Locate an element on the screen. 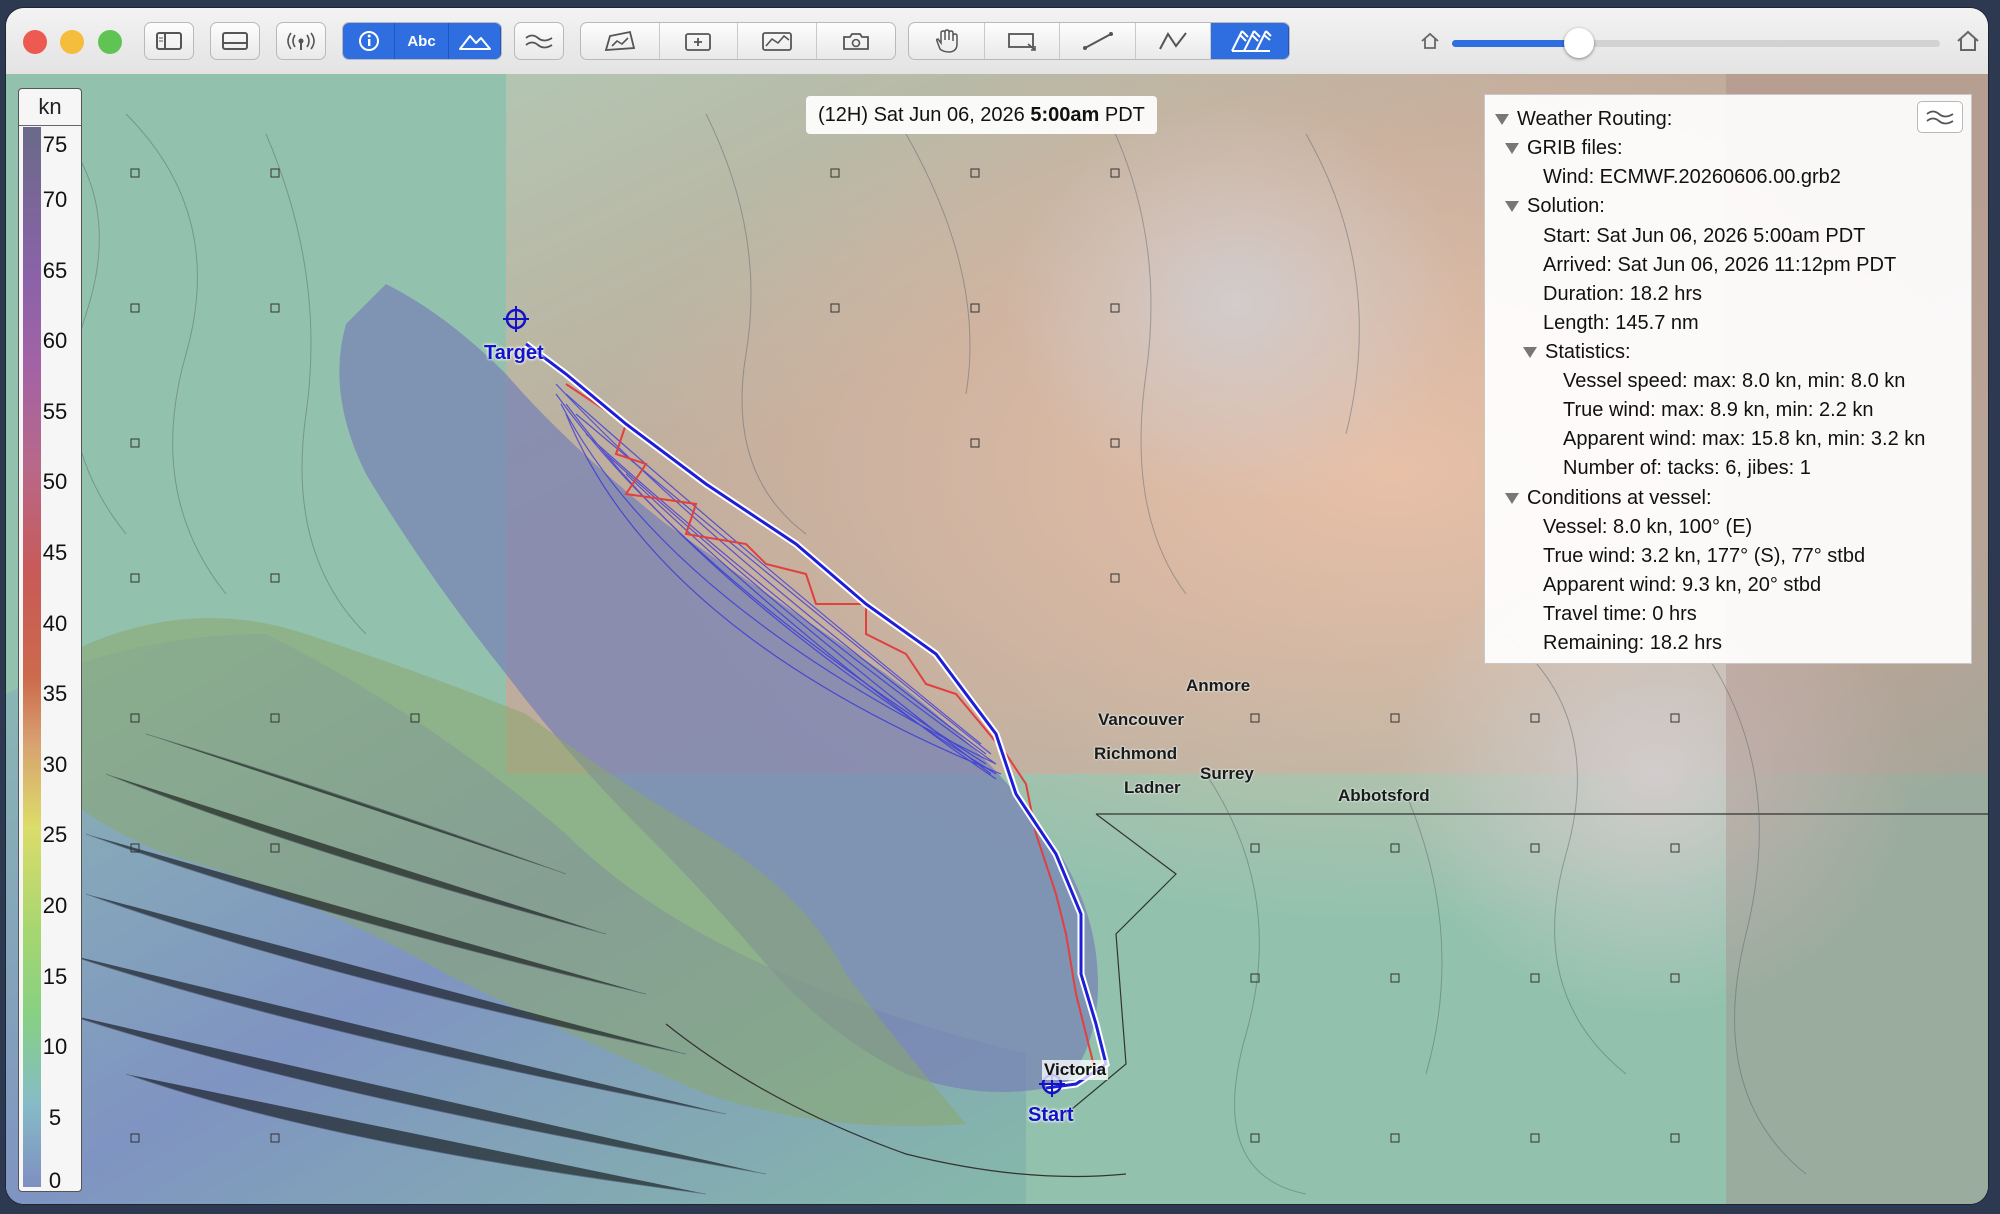  bottom-panel-toggle-icon is located at coordinates (235, 41).